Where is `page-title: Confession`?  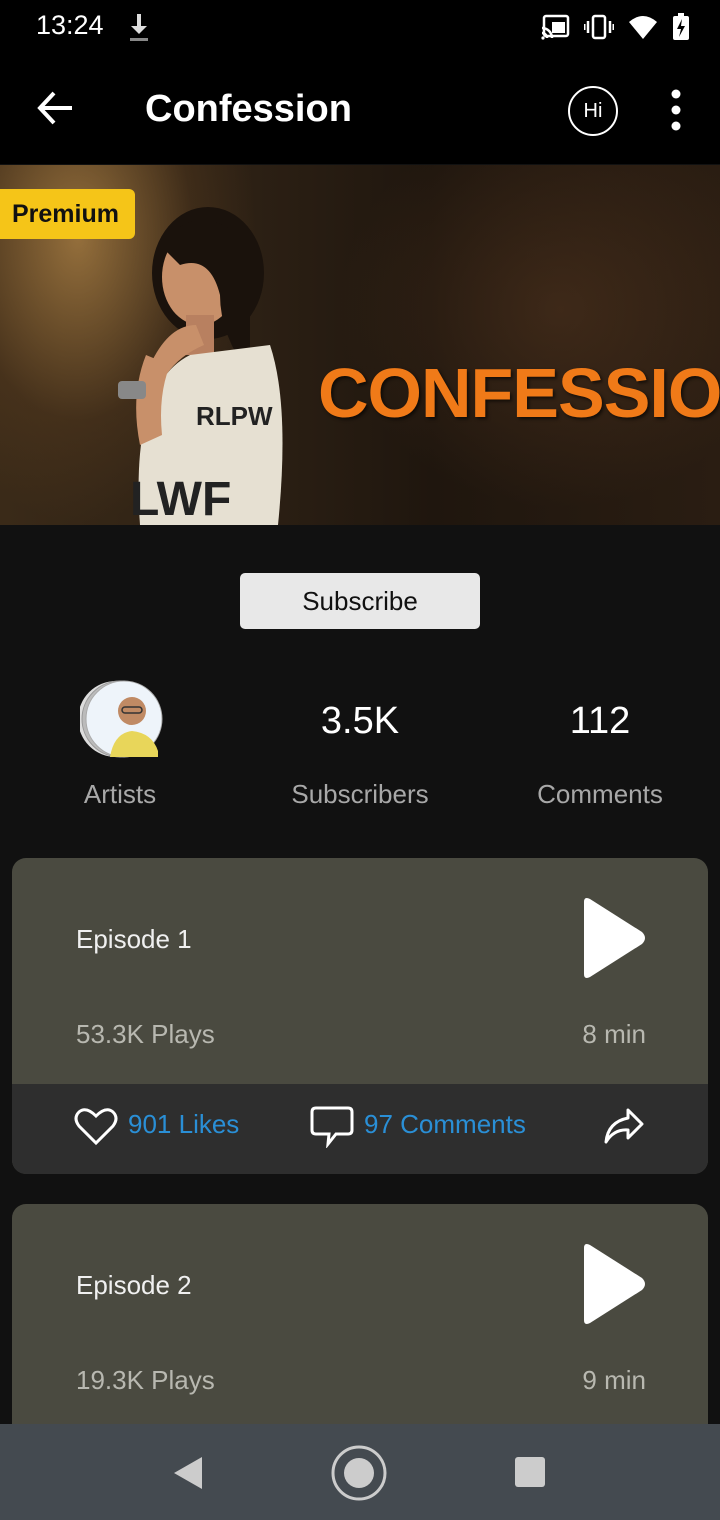 page-title: Confession is located at coordinates (248, 109).